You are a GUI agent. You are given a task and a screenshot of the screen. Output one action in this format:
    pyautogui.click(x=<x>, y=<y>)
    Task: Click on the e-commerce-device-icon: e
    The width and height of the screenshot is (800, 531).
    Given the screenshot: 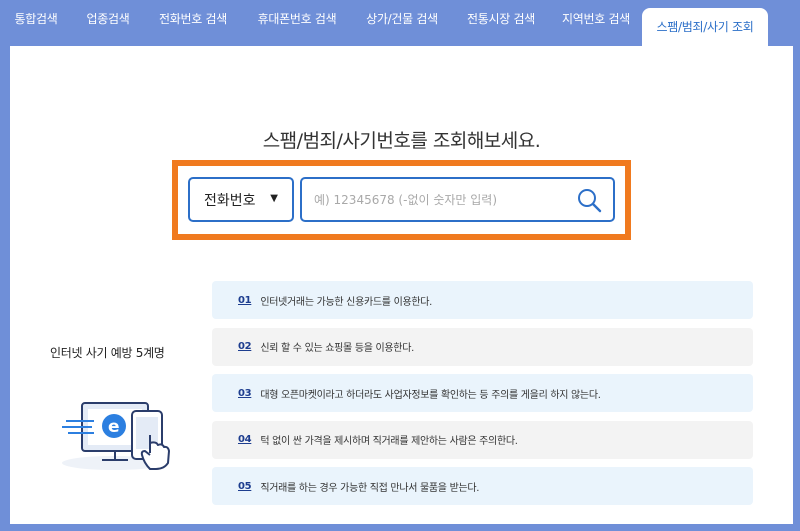 What is the action you would take?
    pyautogui.click(x=118, y=433)
    